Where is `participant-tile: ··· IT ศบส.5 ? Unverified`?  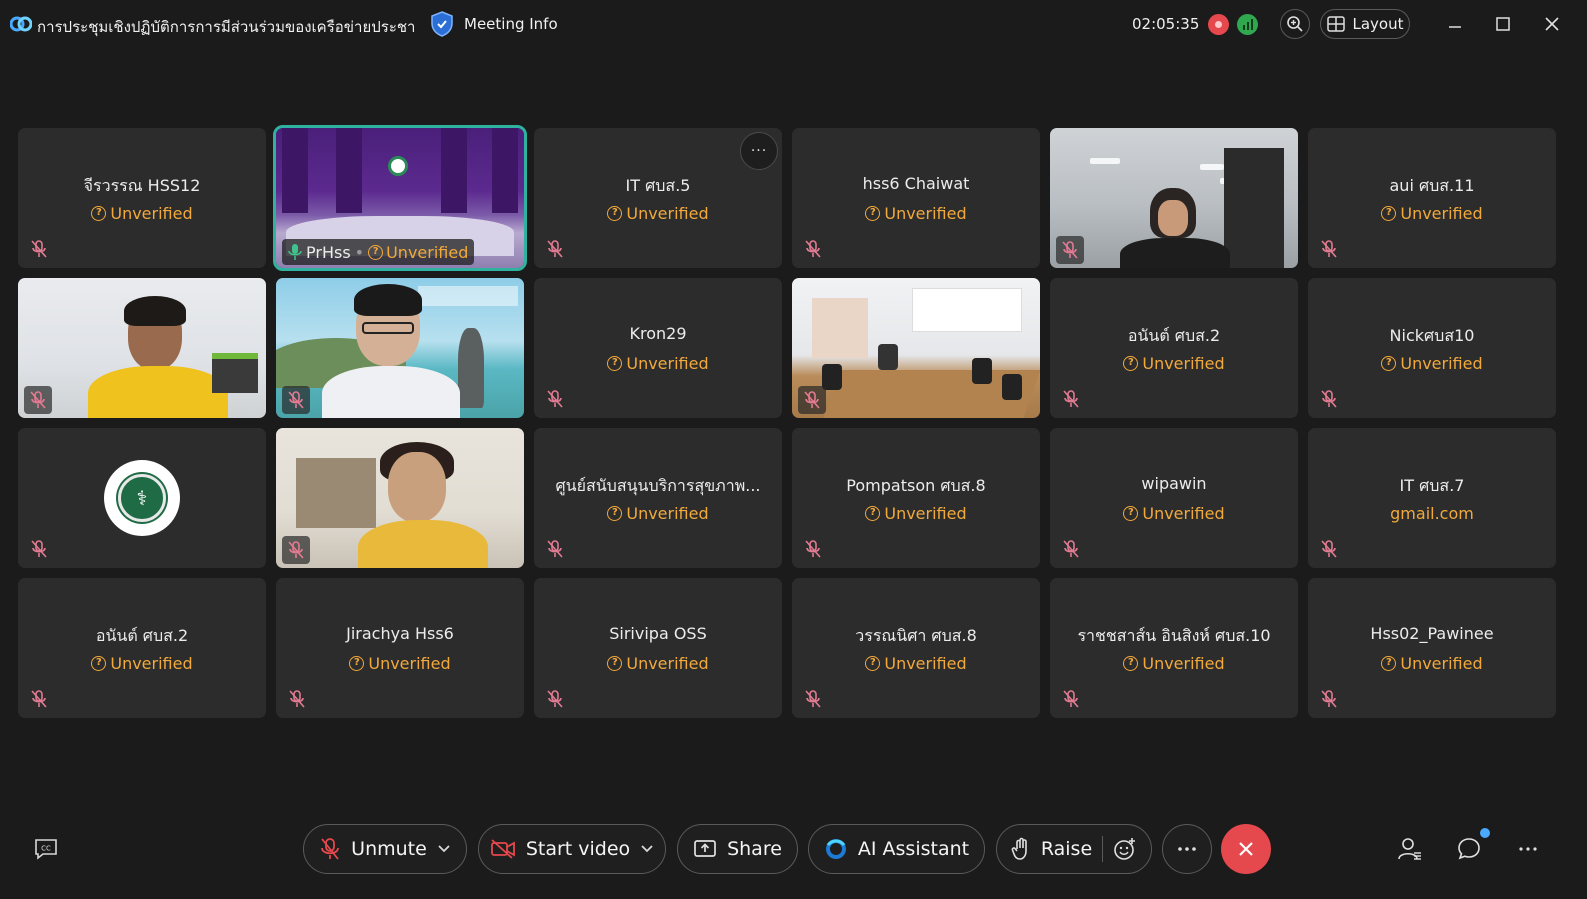 participant-tile: ··· IT ศบส.5 ? Unverified is located at coordinates (658, 198).